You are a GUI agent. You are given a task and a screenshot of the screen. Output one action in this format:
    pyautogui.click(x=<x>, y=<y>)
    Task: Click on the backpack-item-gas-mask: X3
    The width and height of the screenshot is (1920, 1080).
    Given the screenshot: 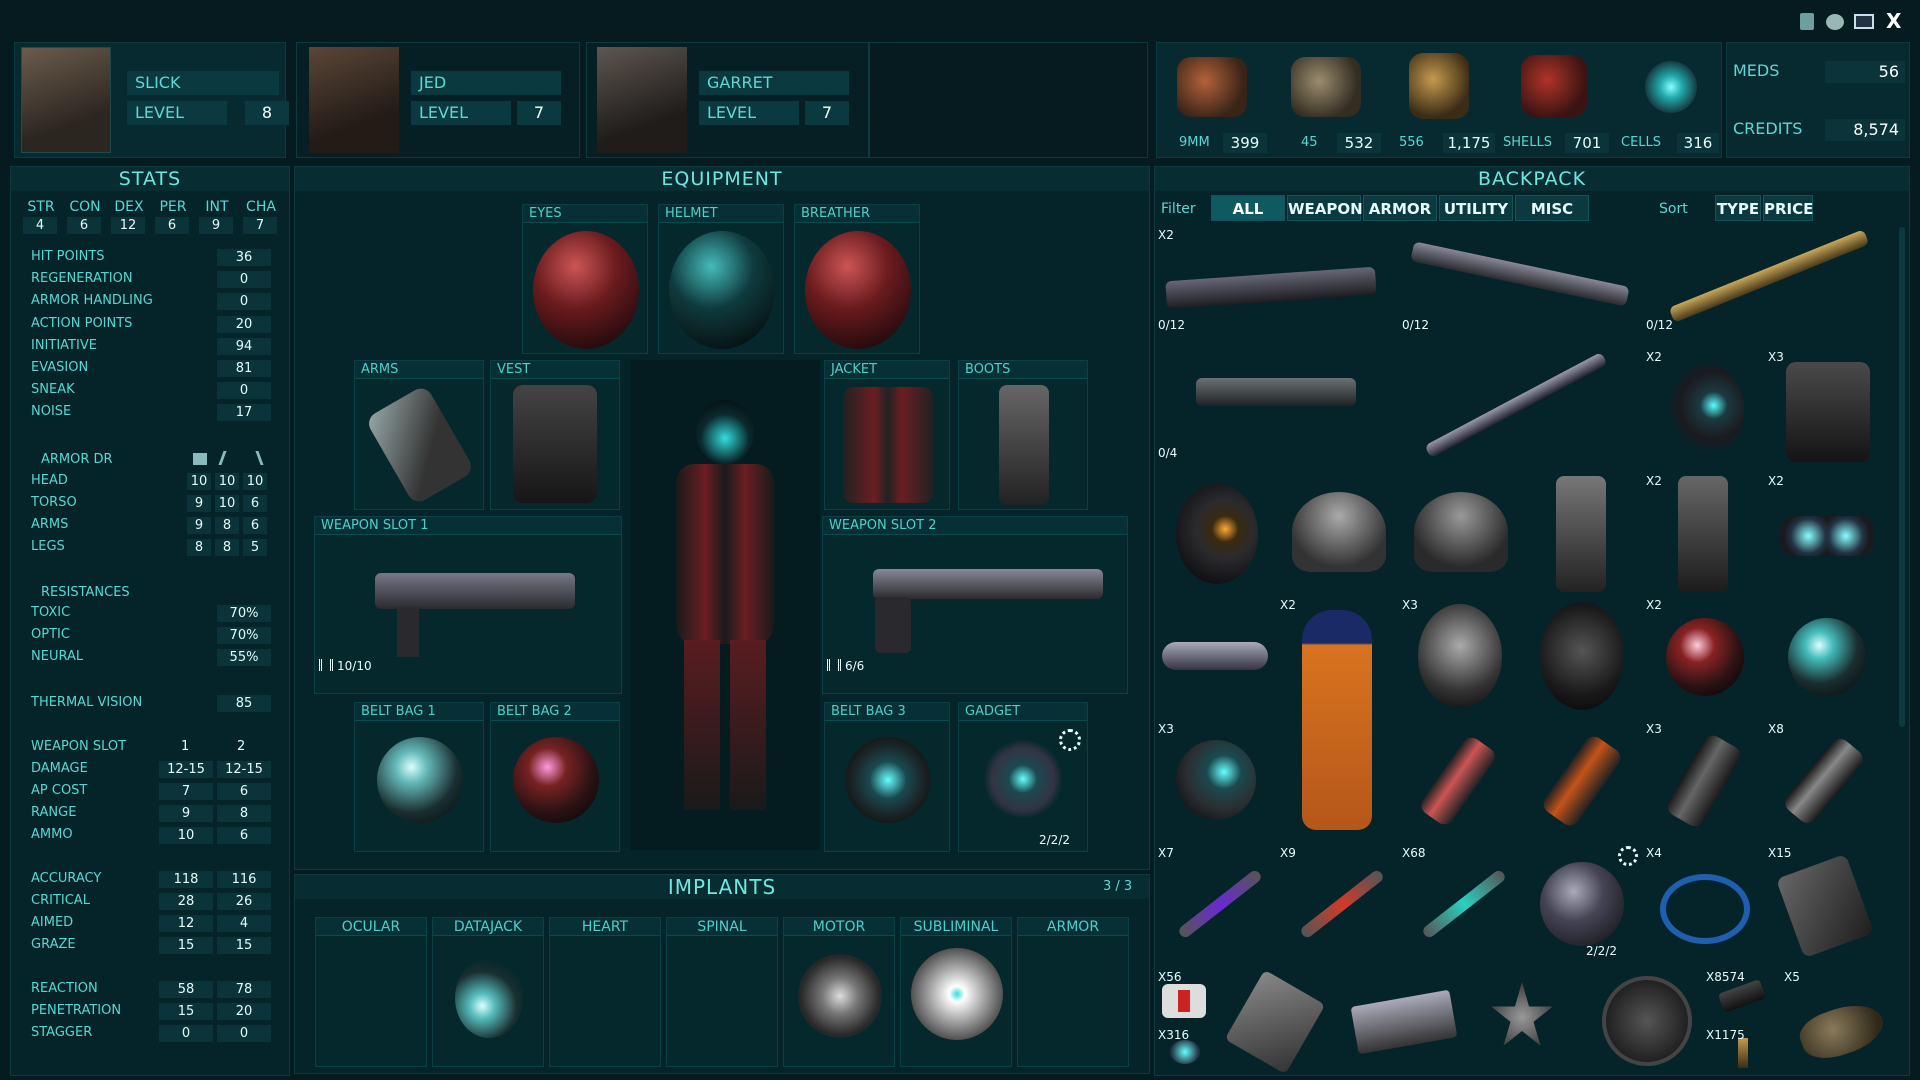 What is the action you would take?
    pyautogui.click(x=1459, y=656)
    